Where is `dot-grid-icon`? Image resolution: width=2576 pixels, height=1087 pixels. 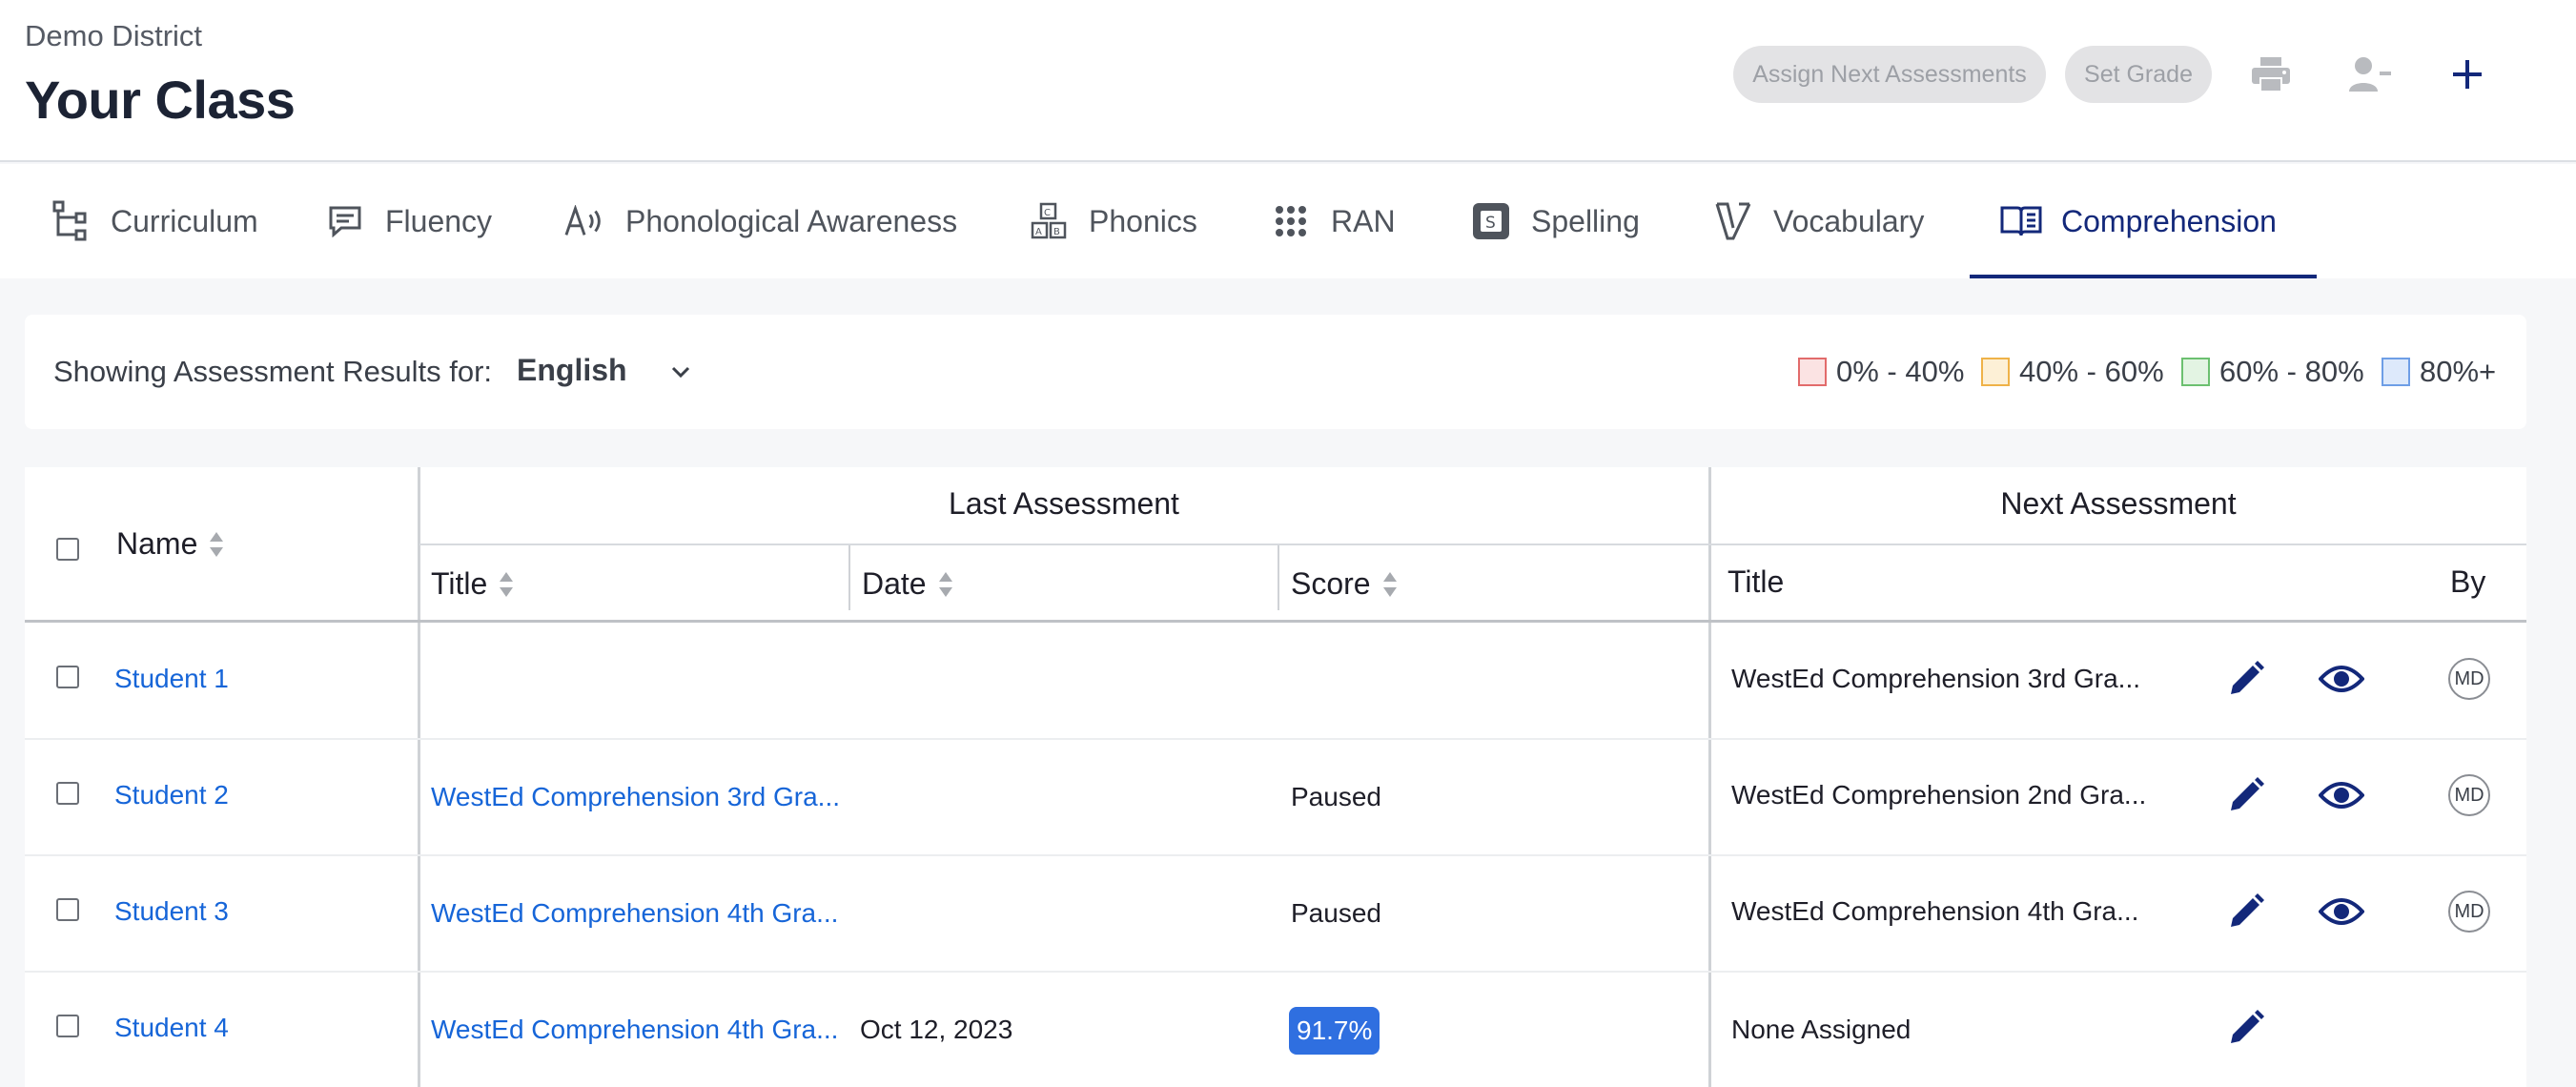 dot-grid-icon is located at coordinates (1291, 221).